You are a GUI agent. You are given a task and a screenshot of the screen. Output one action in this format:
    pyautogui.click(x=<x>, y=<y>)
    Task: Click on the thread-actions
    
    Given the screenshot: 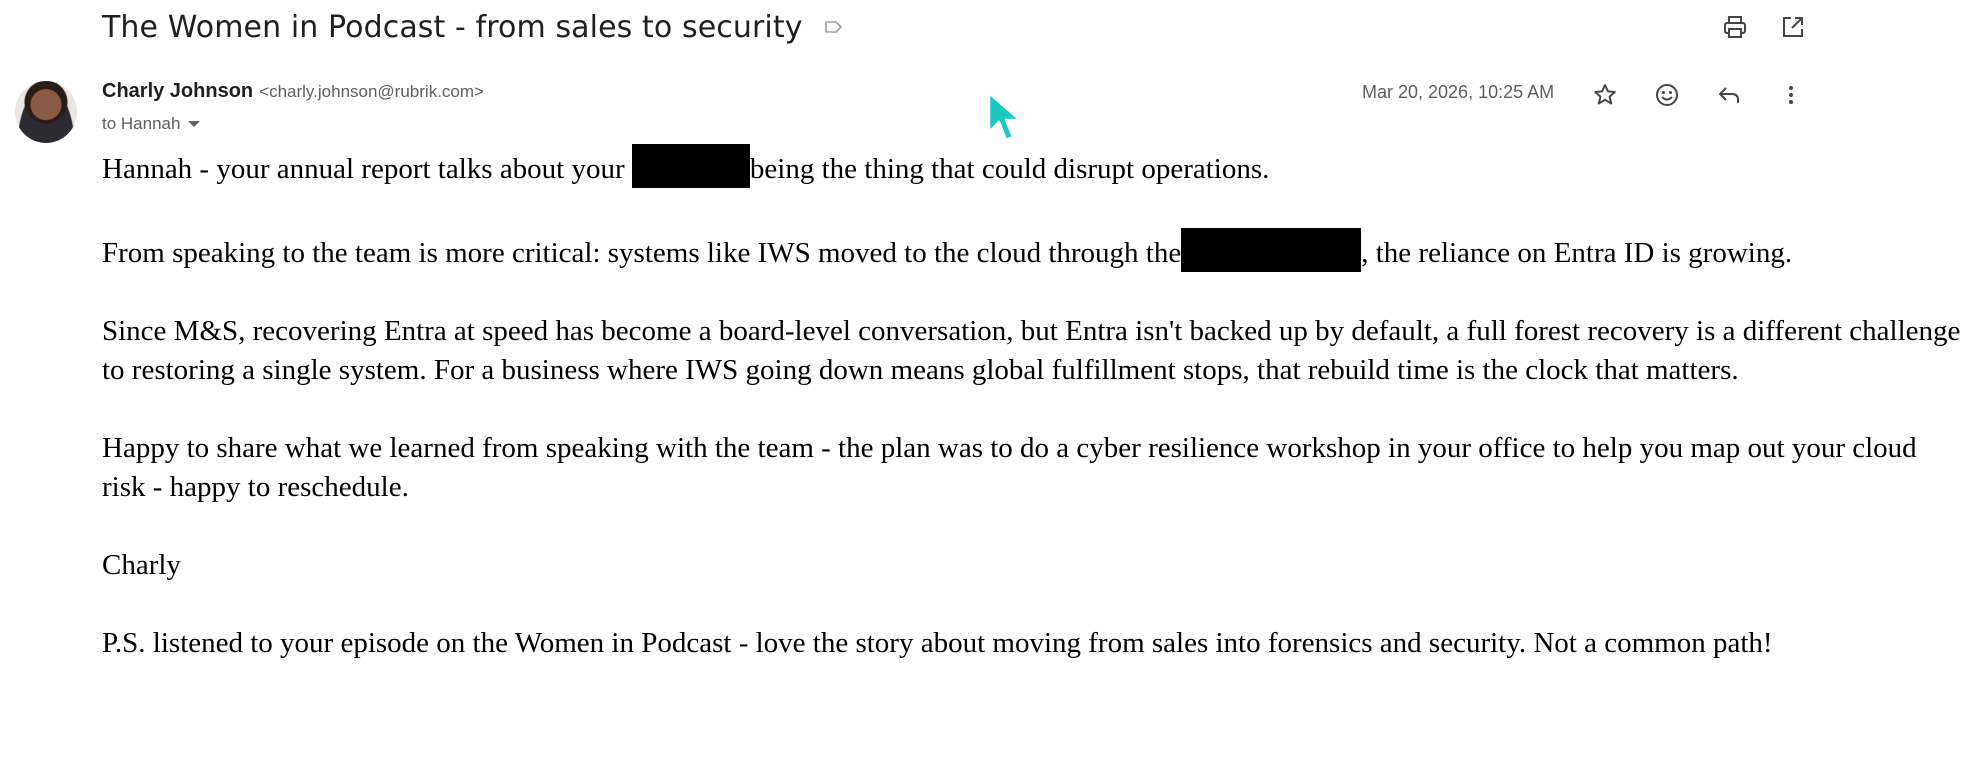 What is the action you would take?
    pyautogui.click(x=985, y=27)
    